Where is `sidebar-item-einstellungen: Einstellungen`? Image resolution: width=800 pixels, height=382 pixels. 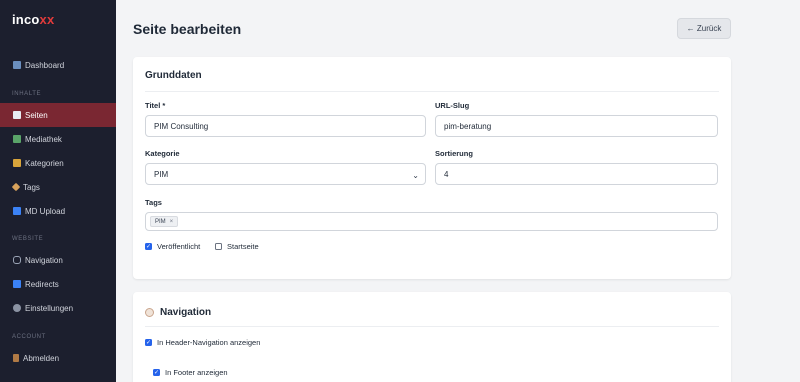 sidebar-item-einstellungen: Einstellungen is located at coordinates (58, 308).